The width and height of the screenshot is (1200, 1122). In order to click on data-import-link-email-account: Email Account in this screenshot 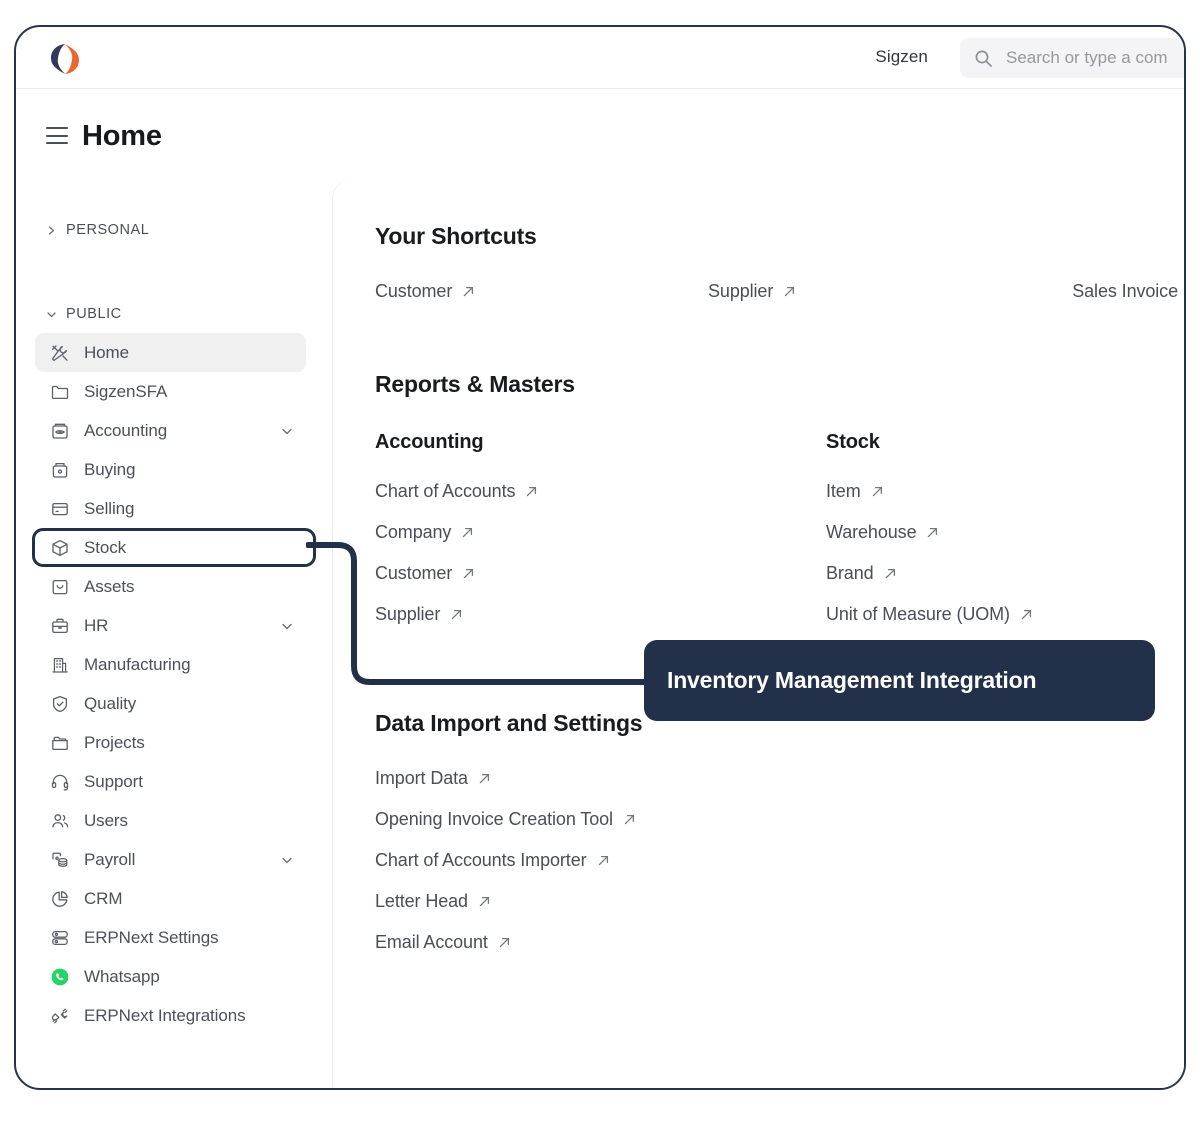, I will do `click(505, 942)`.